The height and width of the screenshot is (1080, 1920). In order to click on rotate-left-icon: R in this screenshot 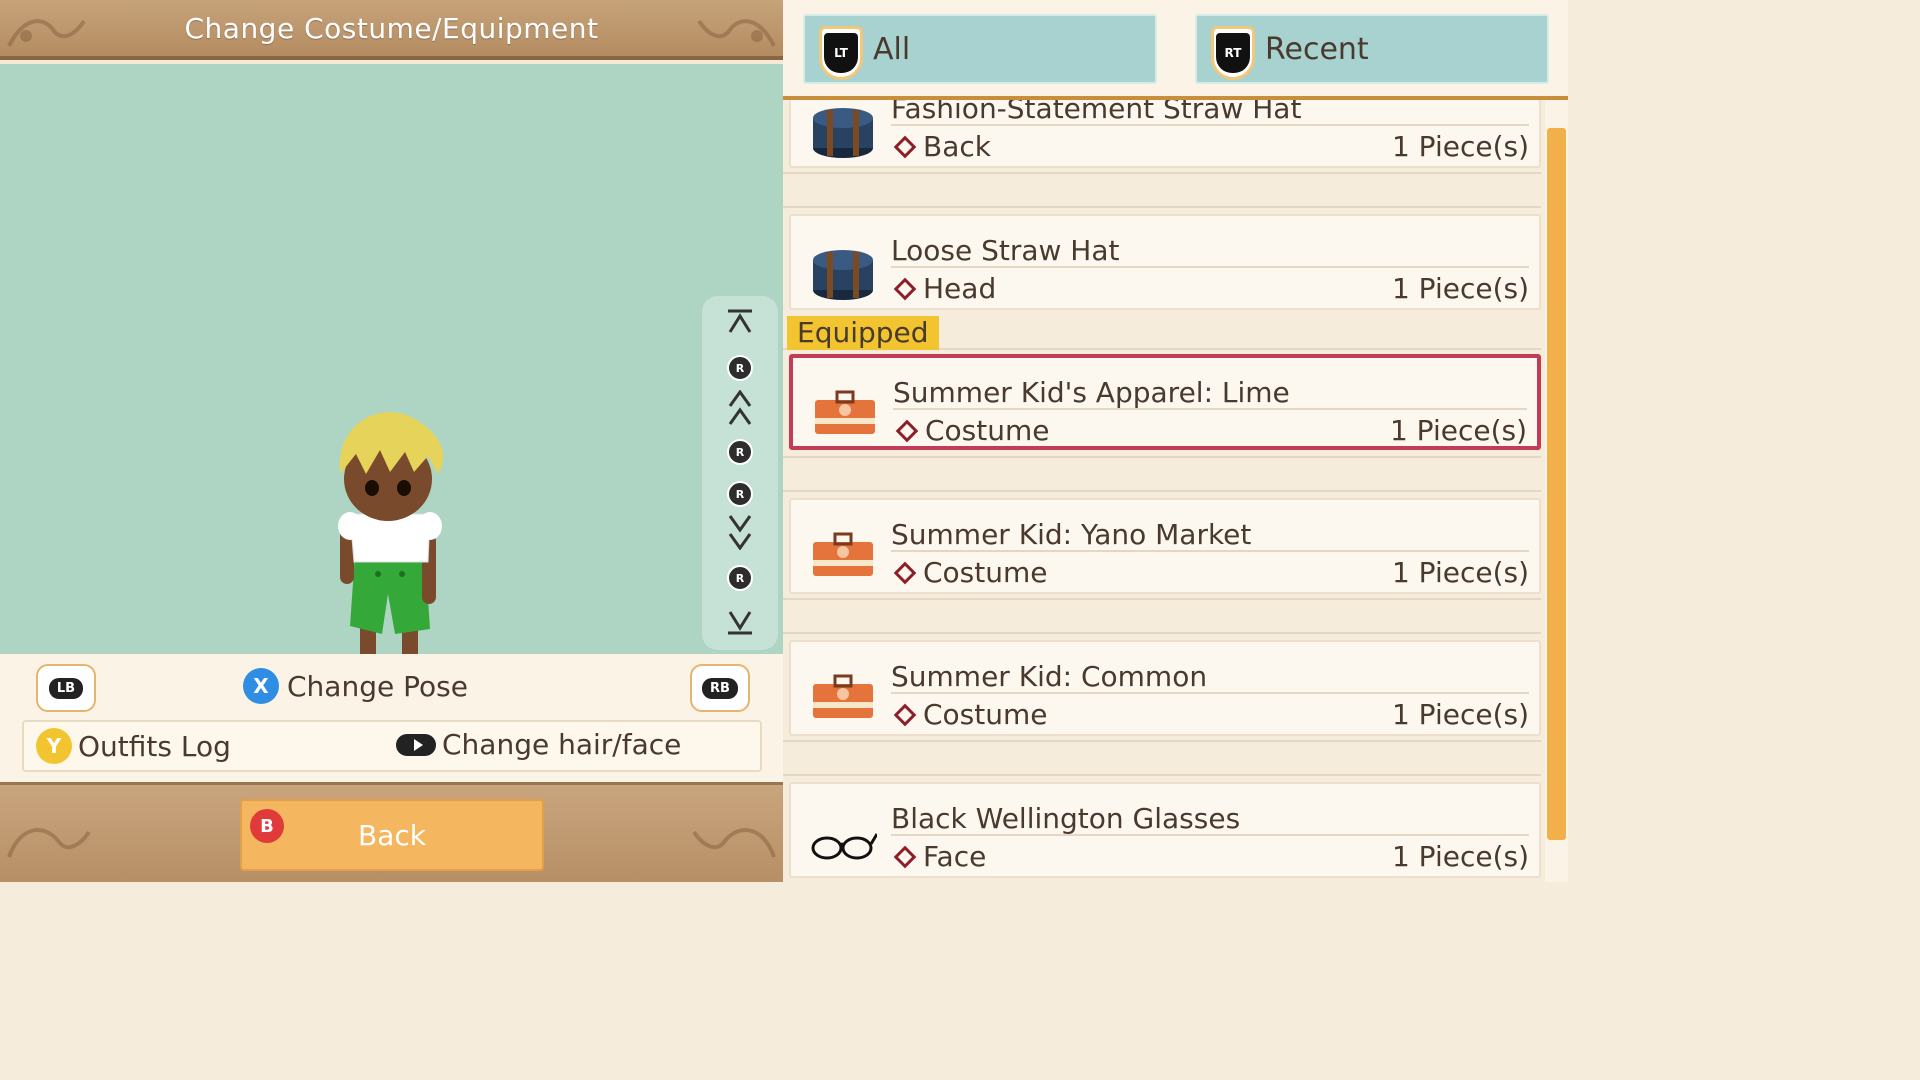, I will do `click(740, 452)`.